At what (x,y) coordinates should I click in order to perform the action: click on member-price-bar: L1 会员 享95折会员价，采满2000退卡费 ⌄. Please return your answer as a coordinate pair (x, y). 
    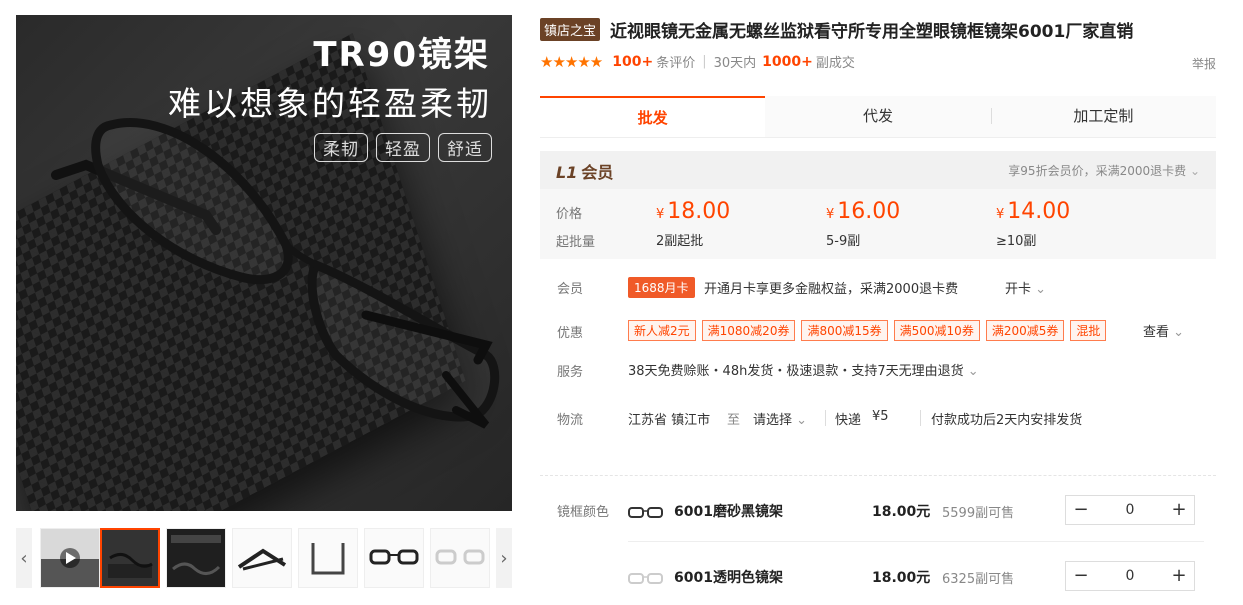
    Looking at the image, I should click on (878, 170).